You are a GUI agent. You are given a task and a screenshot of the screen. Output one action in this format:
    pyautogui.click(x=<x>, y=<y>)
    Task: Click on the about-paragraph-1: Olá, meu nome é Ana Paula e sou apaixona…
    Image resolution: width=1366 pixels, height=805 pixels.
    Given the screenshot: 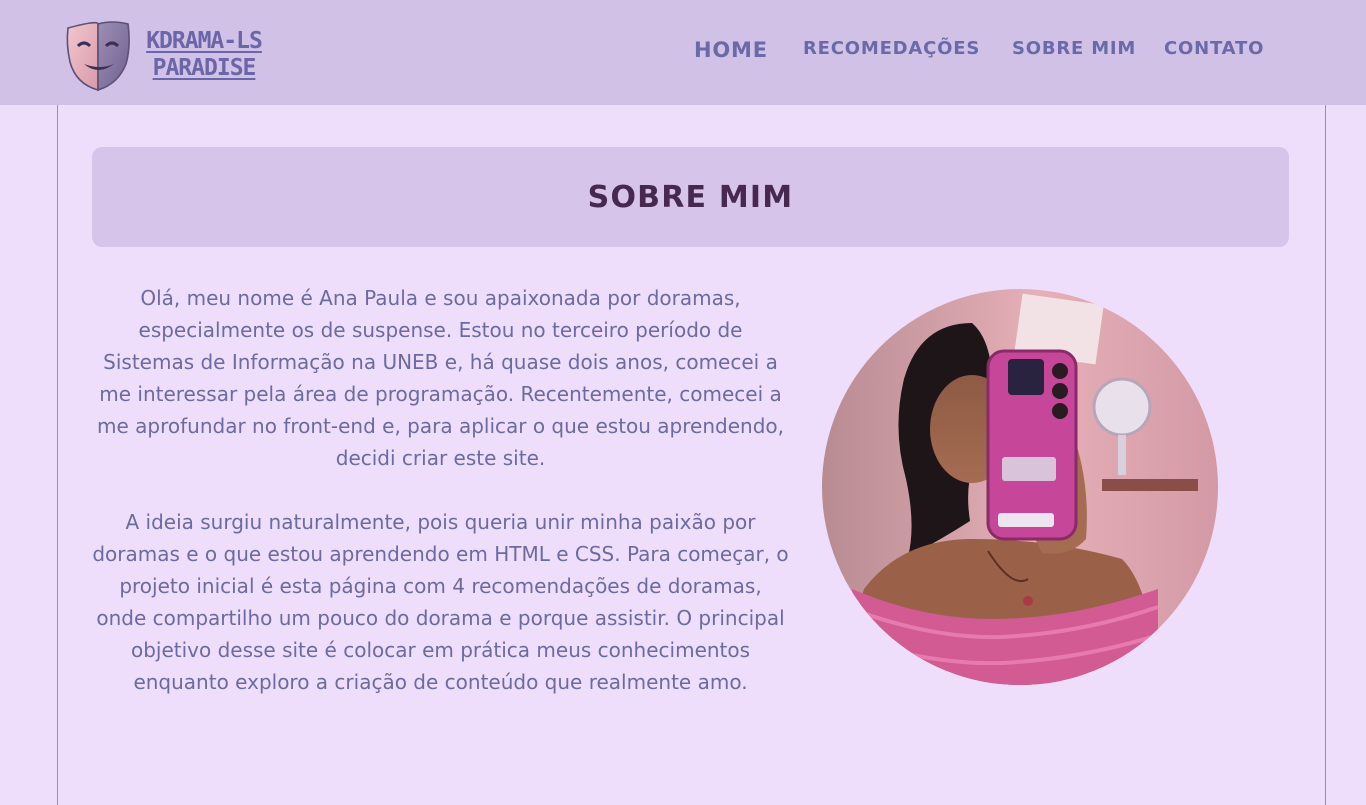 What is the action you would take?
    pyautogui.click(x=440, y=378)
    